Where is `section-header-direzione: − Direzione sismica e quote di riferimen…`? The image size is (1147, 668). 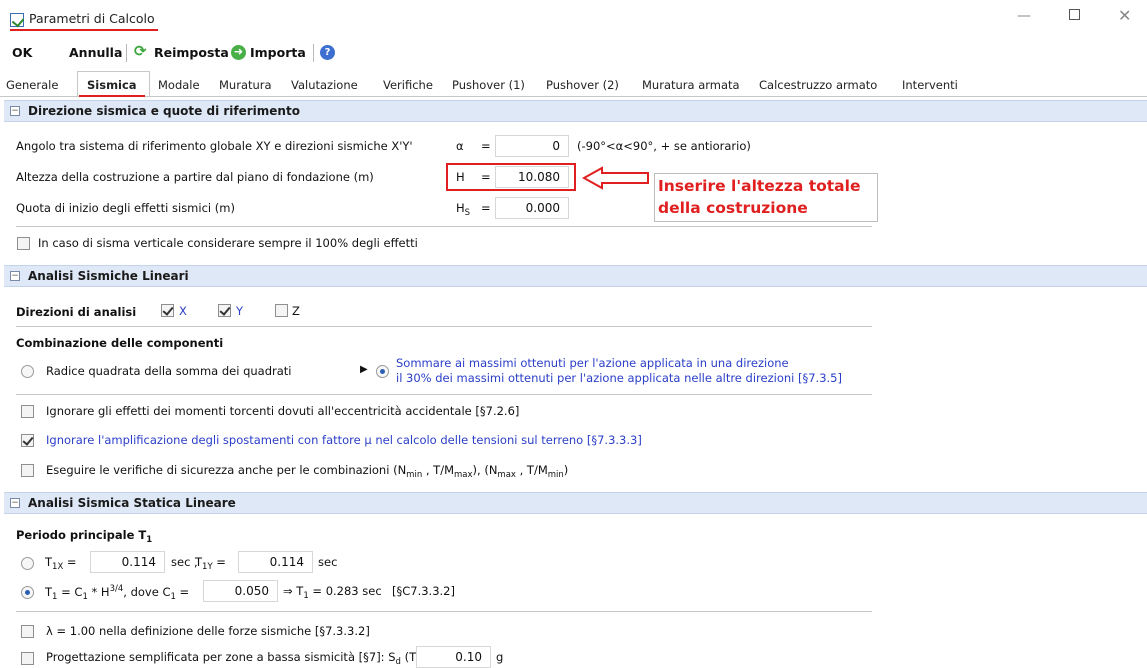 section-header-direzione: − Direzione sismica e quote di riferimen… is located at coordinates (575, 111).